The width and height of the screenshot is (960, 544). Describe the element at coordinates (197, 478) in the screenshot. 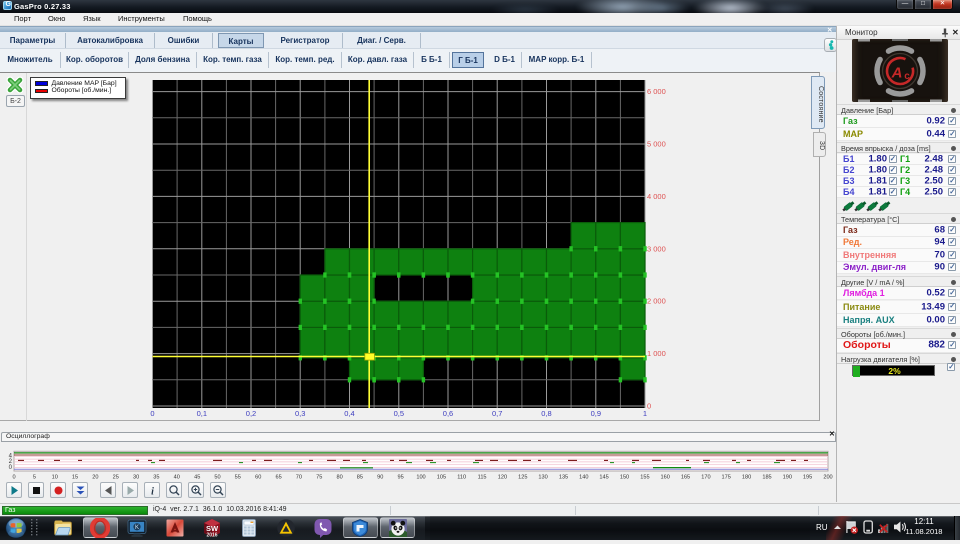

I see `svg-text: 45` at that location.